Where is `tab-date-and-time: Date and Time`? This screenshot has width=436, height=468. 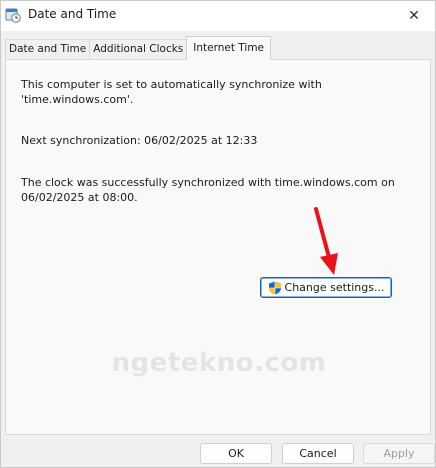 tab-date-and-time: Date and Time is located at coordinates (48, 49).